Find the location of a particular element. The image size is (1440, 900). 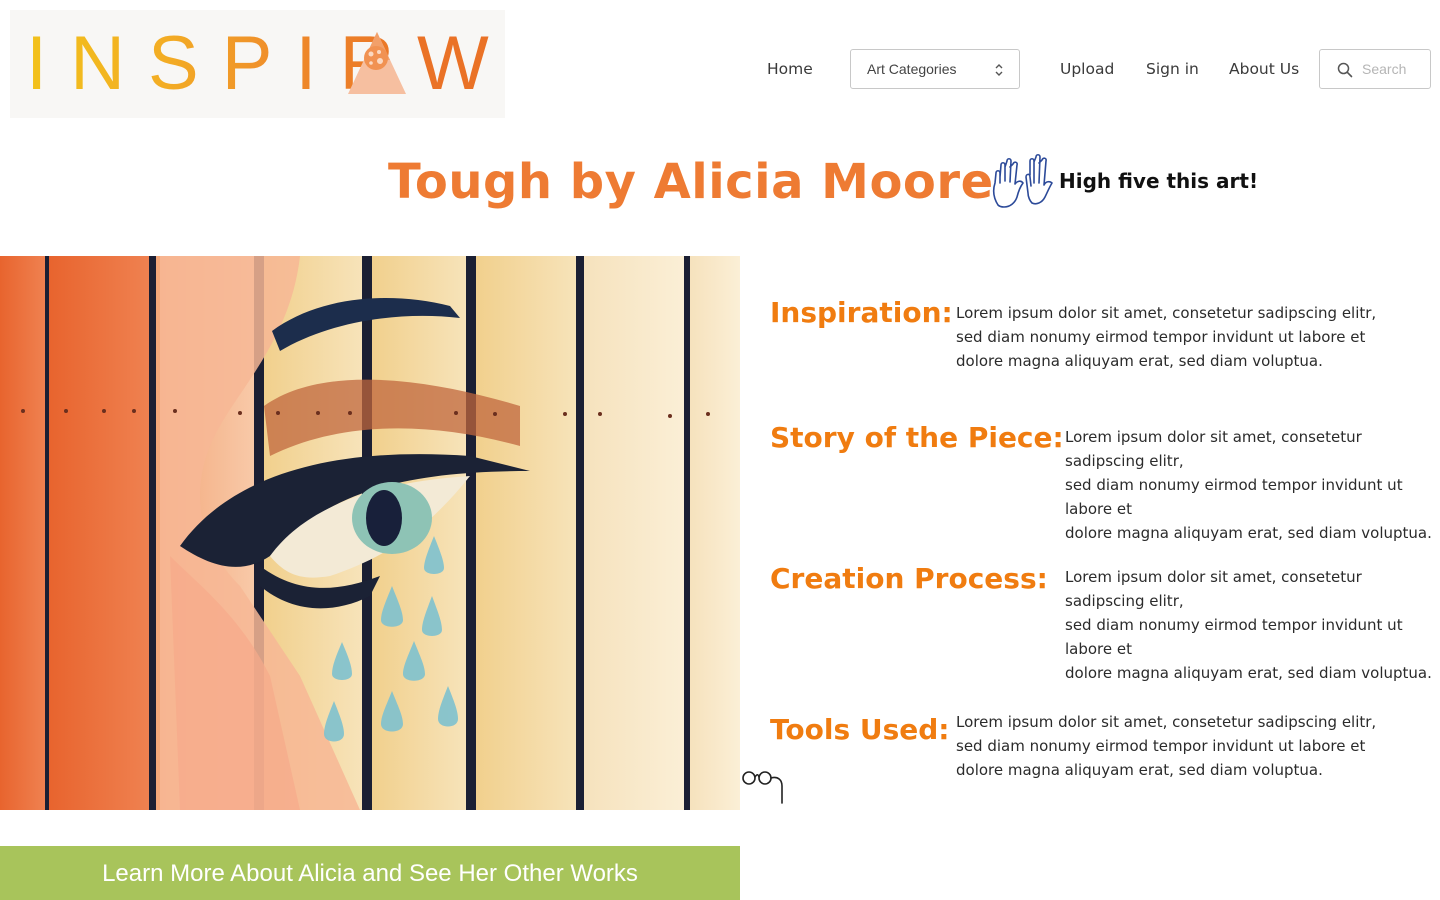

raised-hands-icon is located at coordinates (1023, 182).